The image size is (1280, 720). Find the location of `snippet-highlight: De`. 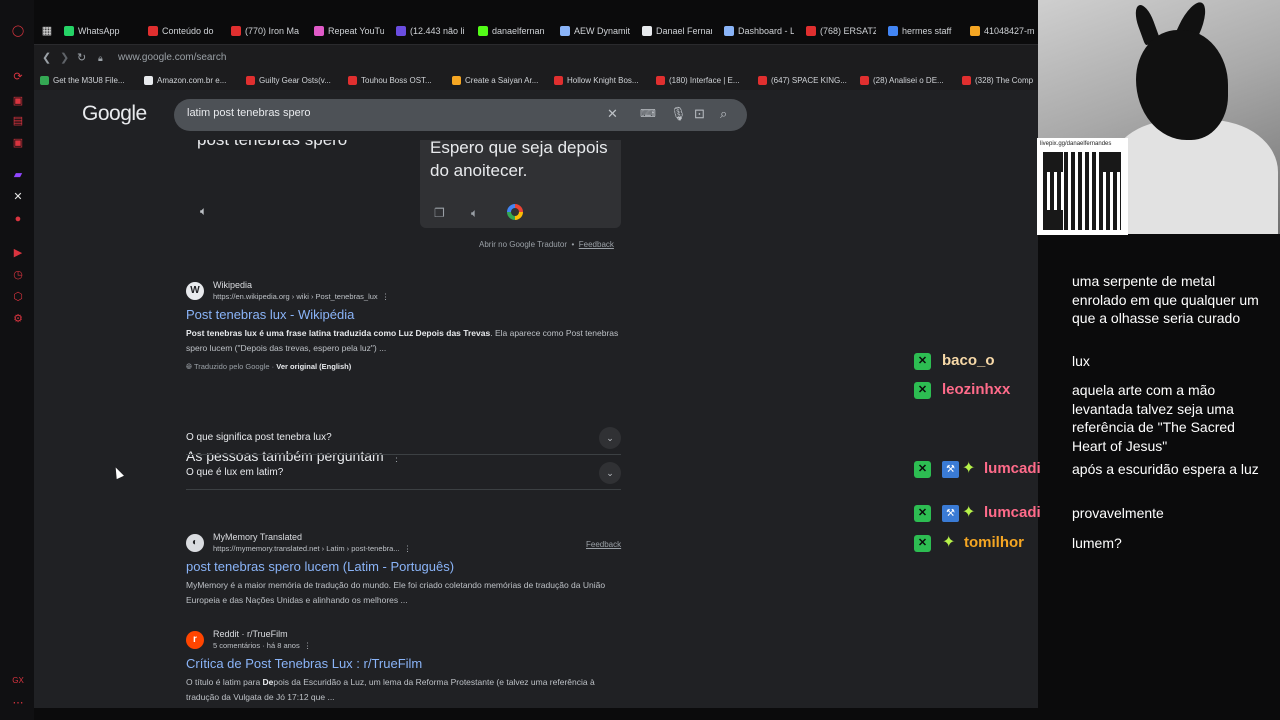

snippet-highlight: De is located at coordinates (268, 682).